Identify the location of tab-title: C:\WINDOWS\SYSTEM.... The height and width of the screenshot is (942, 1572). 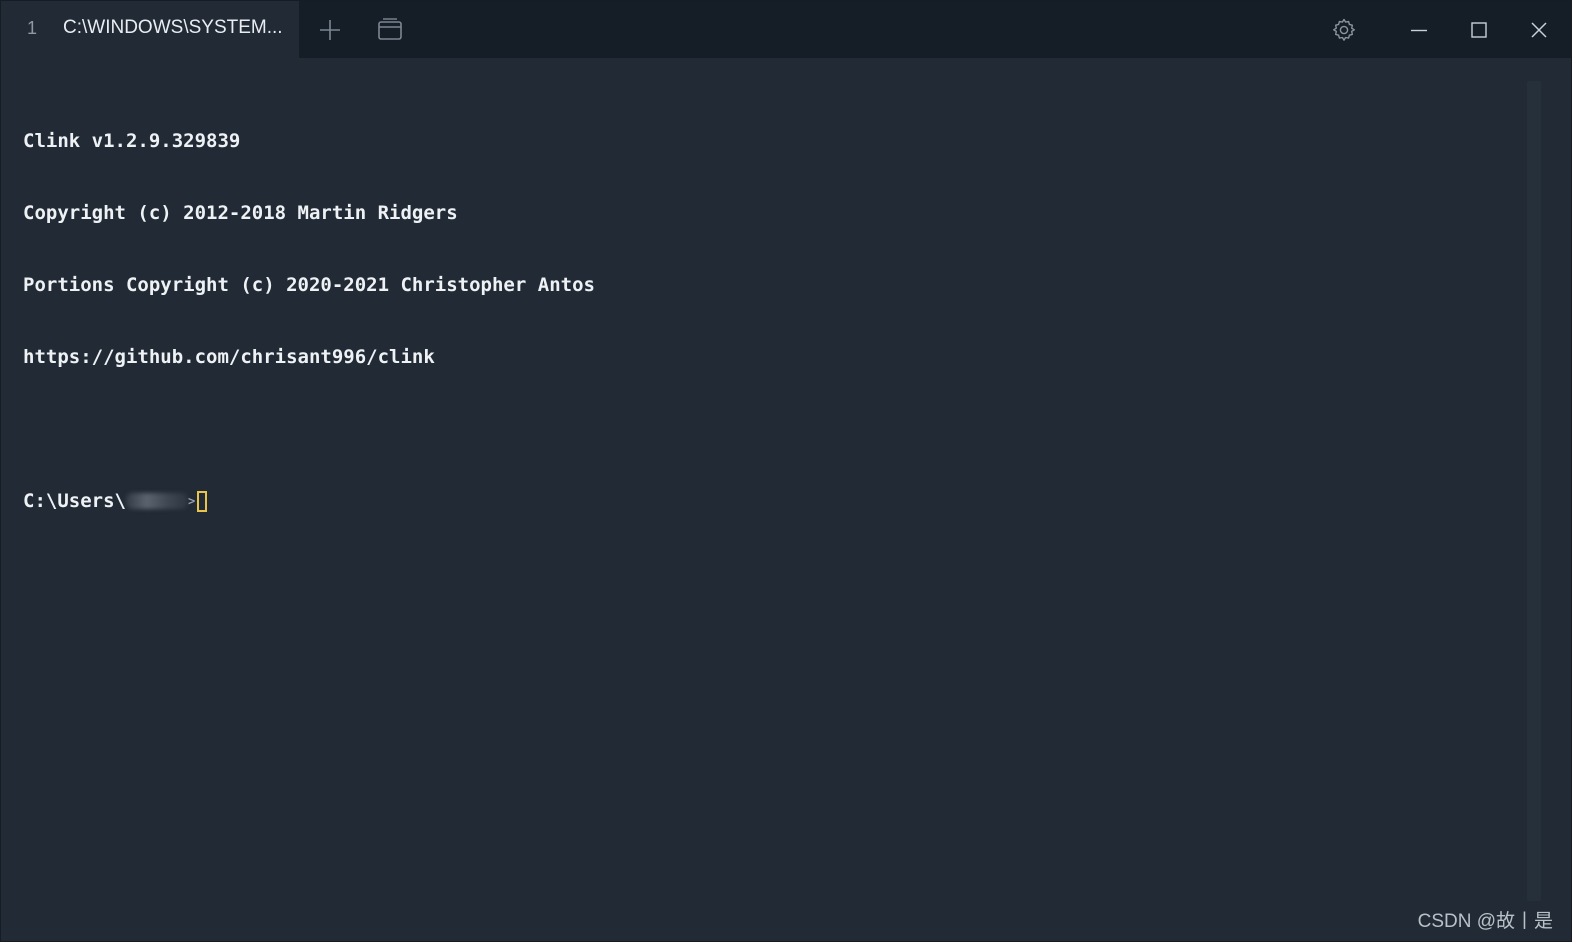
(173, 27).